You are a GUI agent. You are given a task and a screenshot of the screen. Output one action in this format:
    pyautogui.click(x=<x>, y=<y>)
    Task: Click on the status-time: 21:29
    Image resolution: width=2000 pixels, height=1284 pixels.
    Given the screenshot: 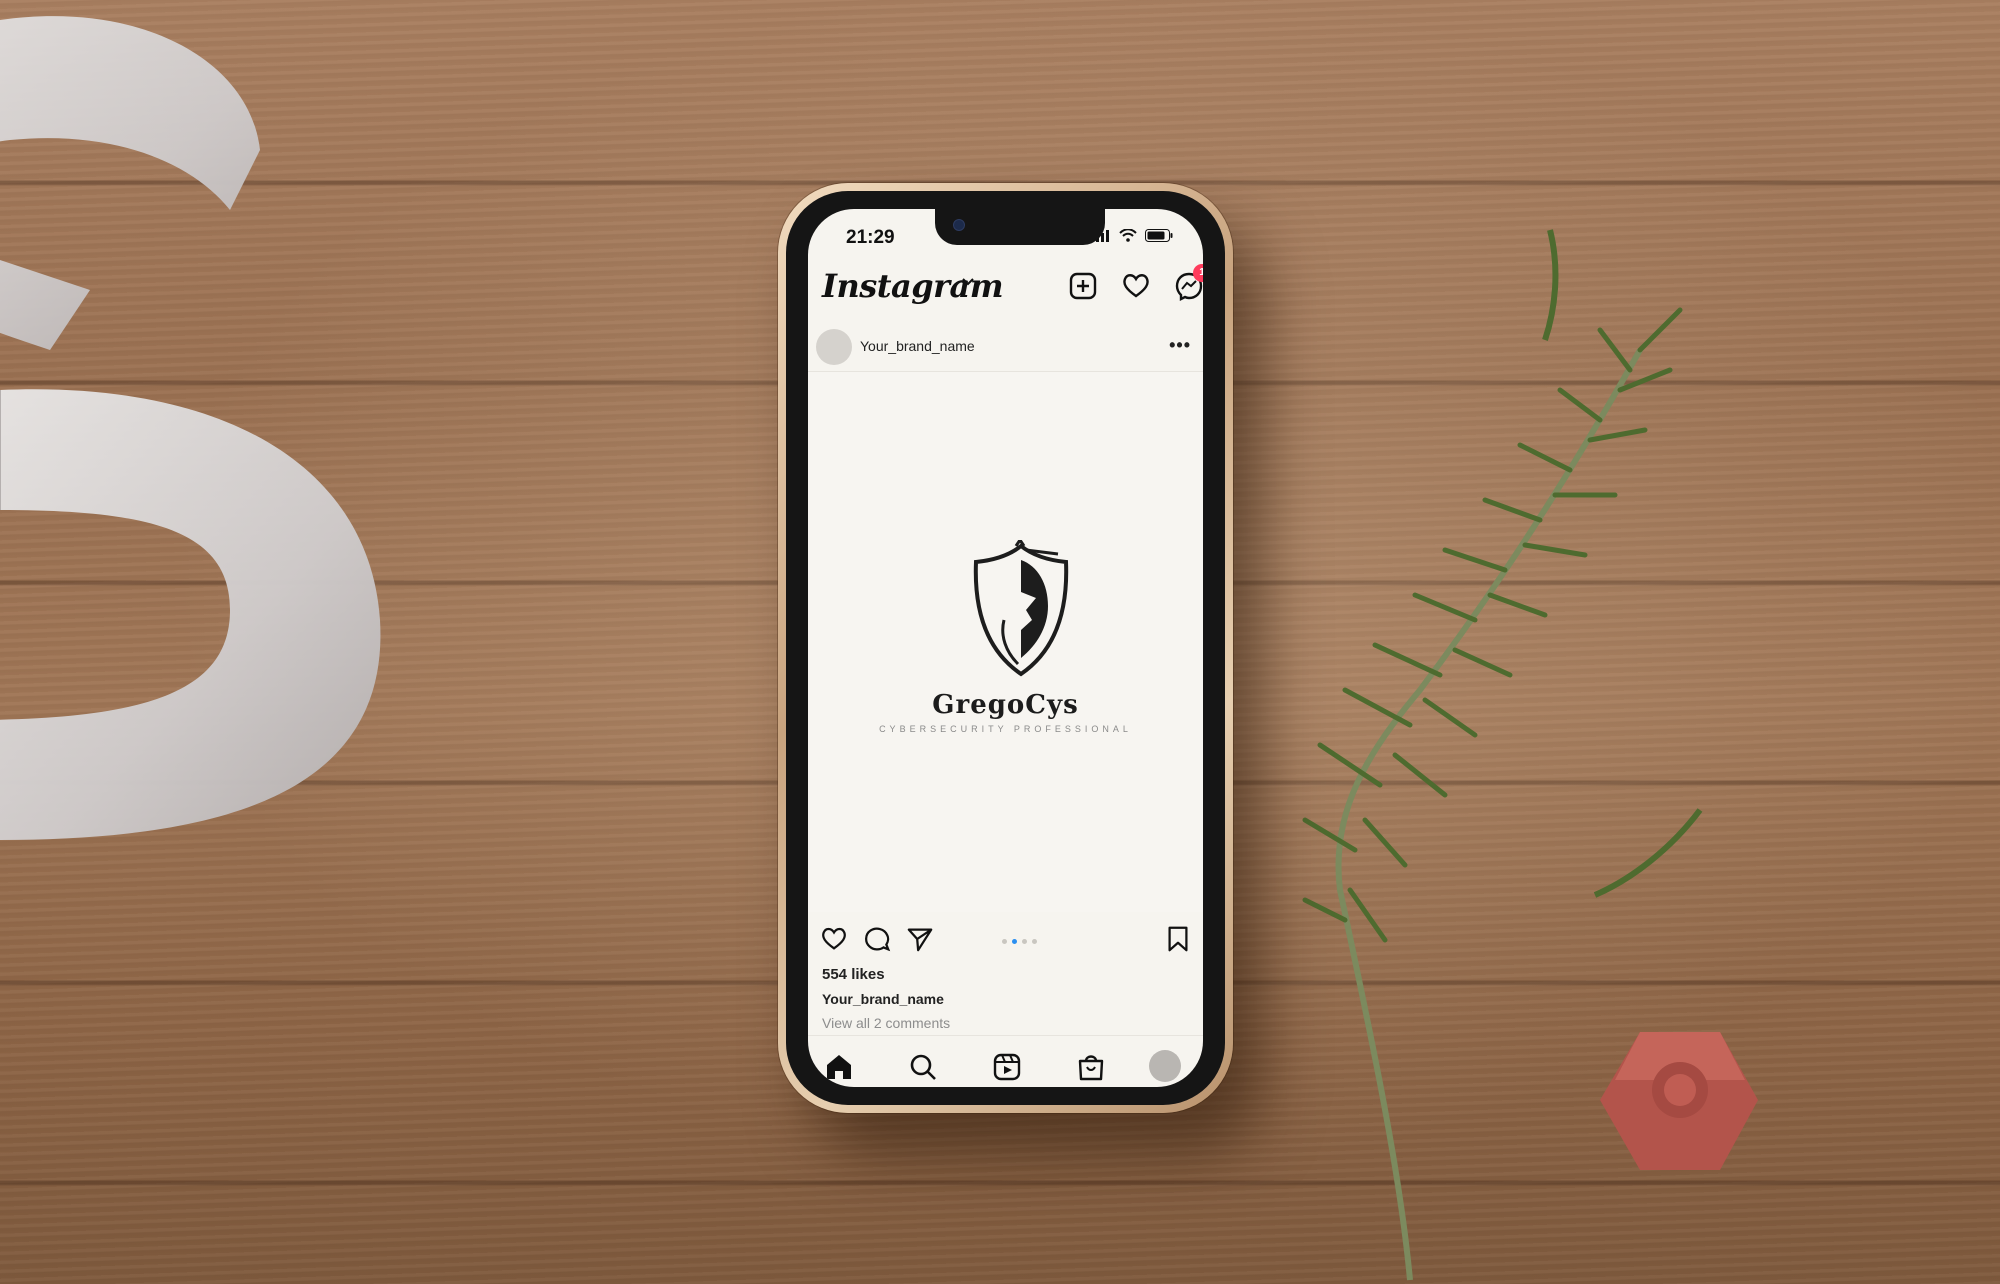 What is the action you would take?
    pyautogui.click(x=870, y=237)
    